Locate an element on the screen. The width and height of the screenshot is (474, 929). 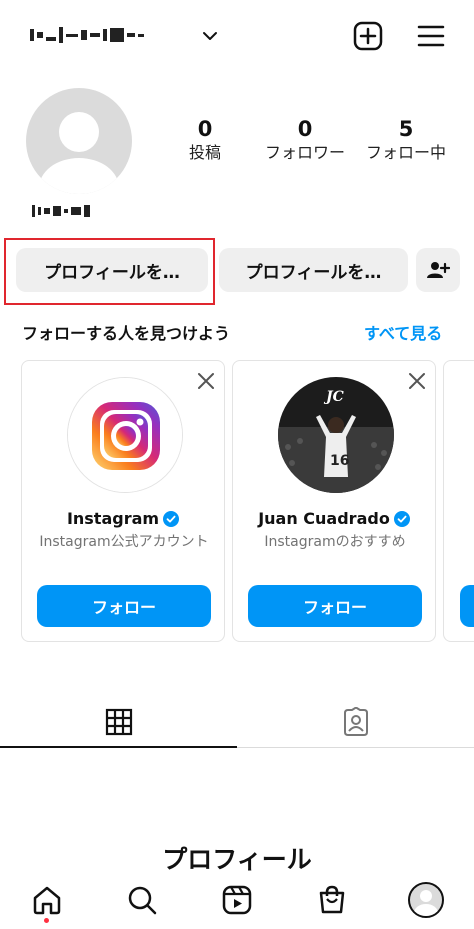
suggestion-card: Instagram Instagram公式アカウント フォロー is located at coordinates (123, 501).